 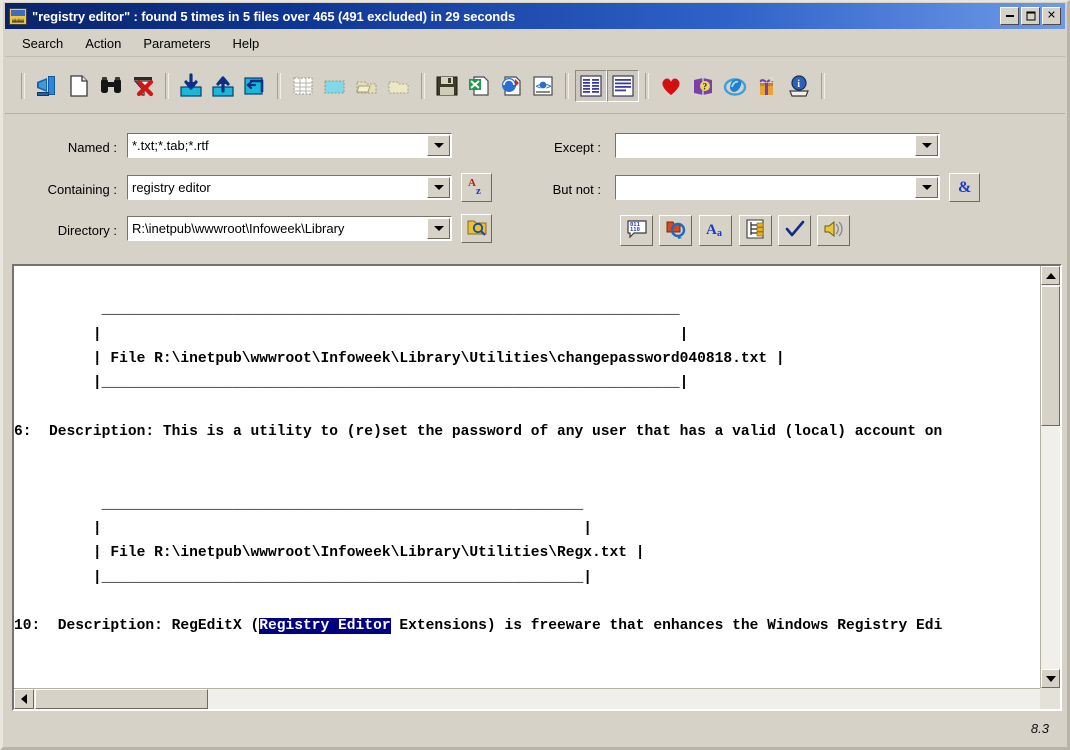 I want to click on help-topics-button: ?, so click(x=703, y=86).